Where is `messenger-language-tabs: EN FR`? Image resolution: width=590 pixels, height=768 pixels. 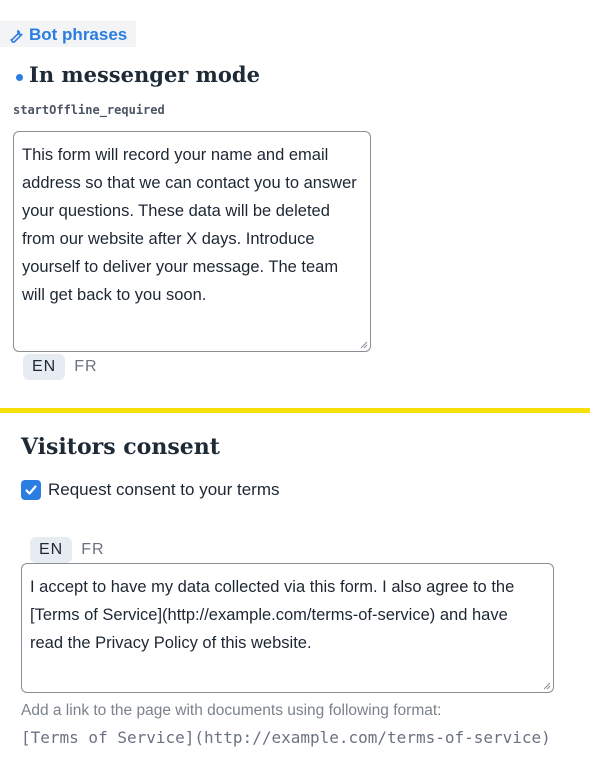
messenger-language-tabs: EN FR is located at coordinates (65, 367).